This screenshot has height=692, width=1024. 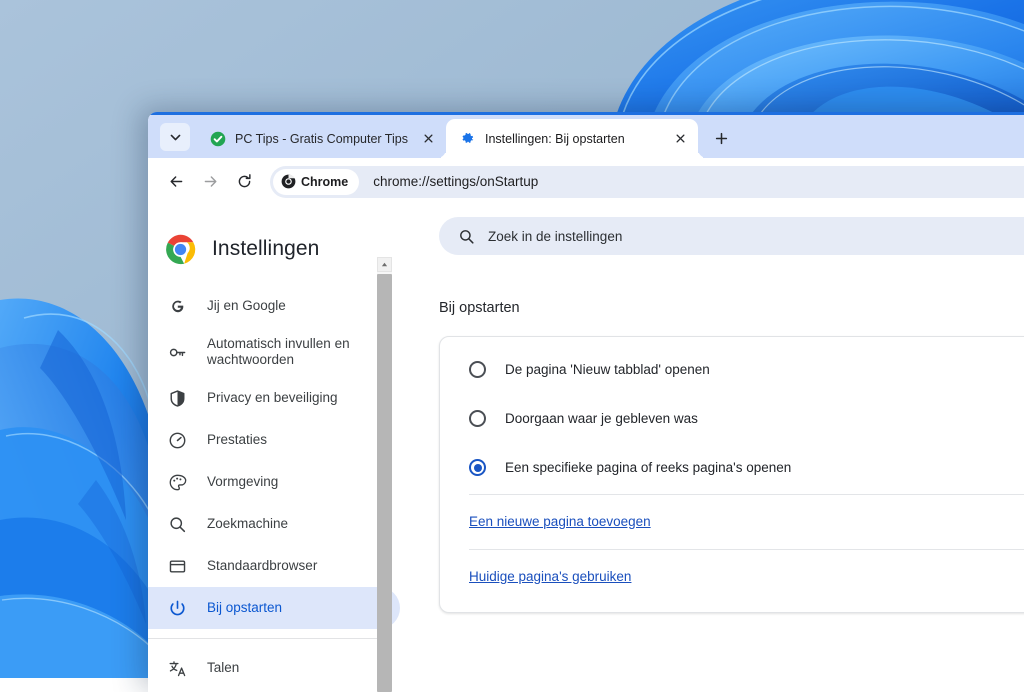 I want to click on speedometer-icon, so click(x=177, y=440).